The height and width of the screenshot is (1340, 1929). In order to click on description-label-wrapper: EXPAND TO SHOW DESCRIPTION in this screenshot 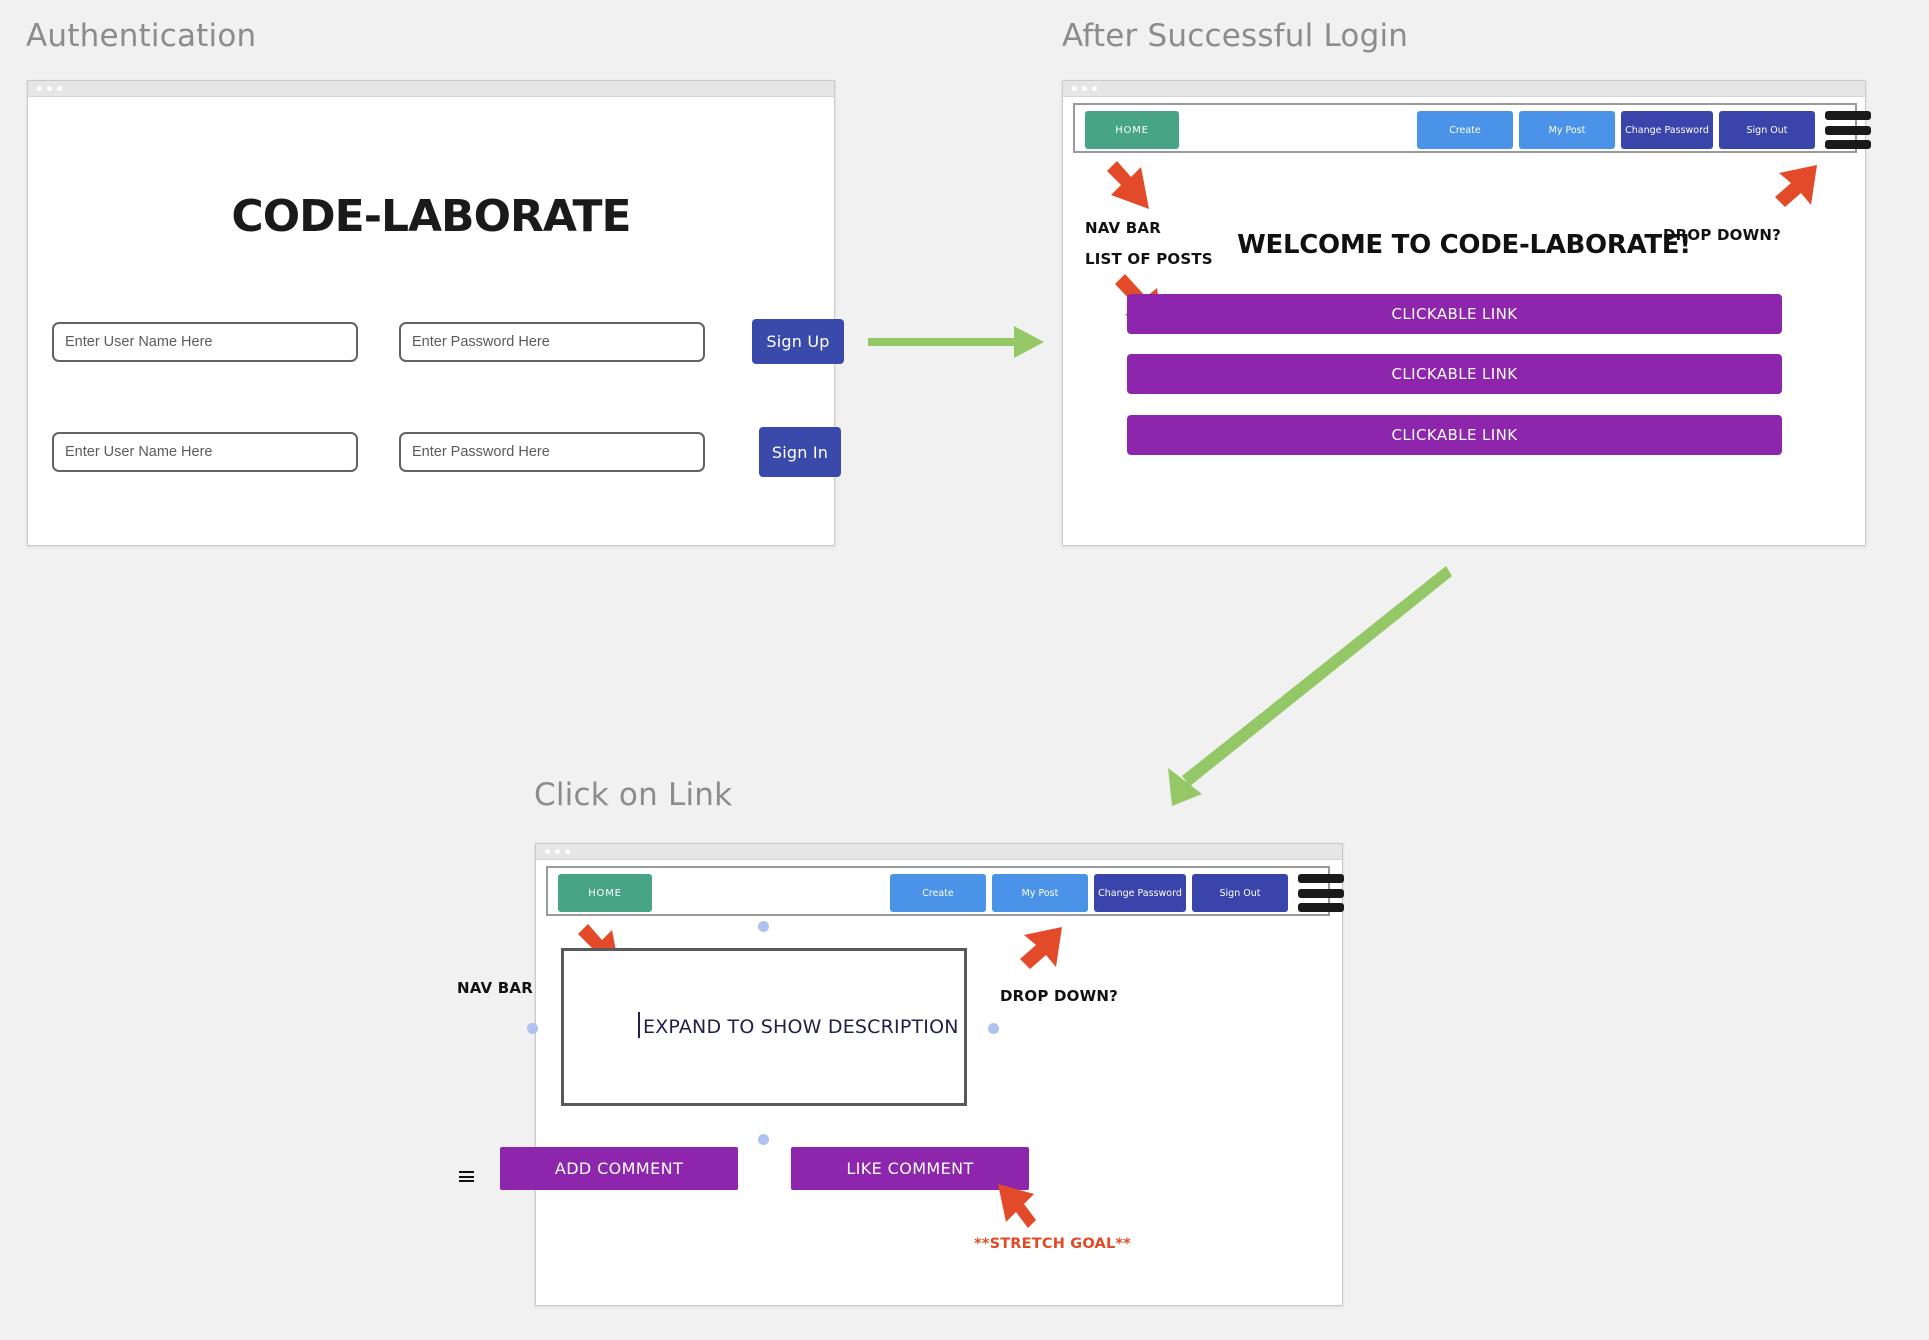, I will do `click(798, 1025)`.